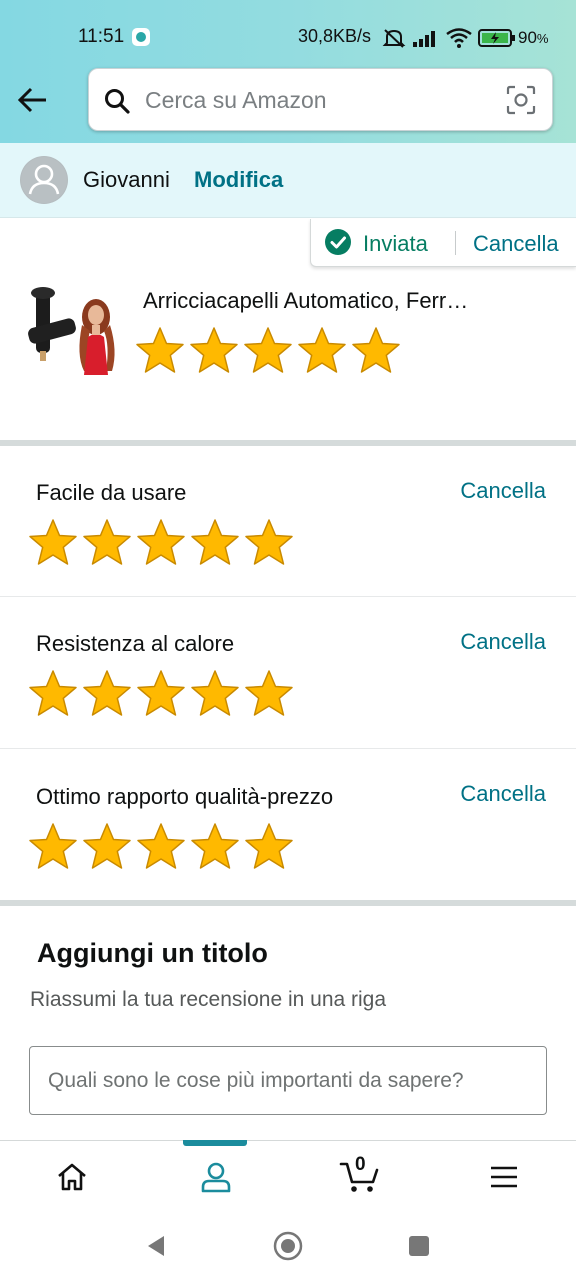 The width and height of the screenshot is (576, 1280). What do you see at coordinates (394, 38) in the screenshot?
I see `mute-bell-icon` at bounding box center [394, 38].